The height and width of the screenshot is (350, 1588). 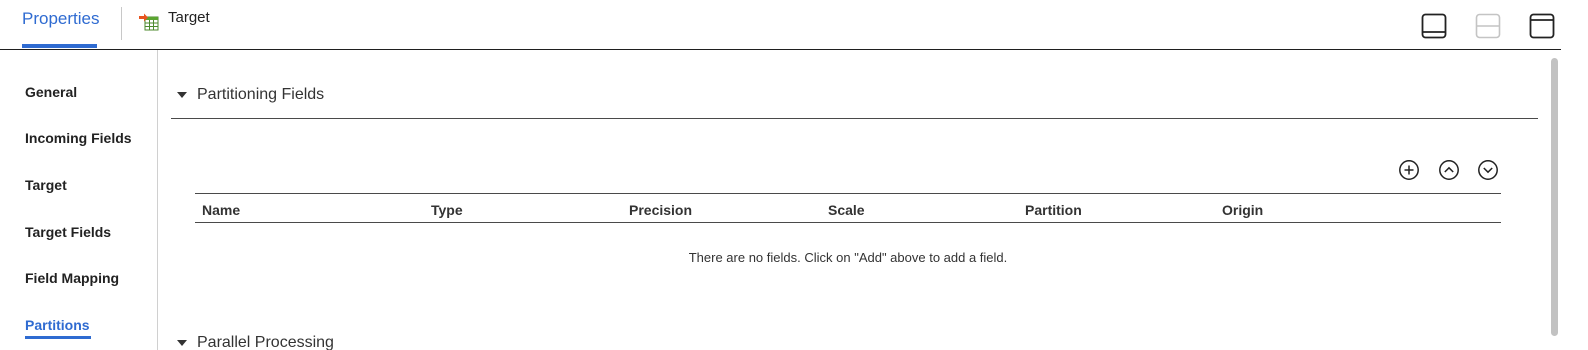 I want to click on column-header-origin: Origin, so click(x=1242, y=210).